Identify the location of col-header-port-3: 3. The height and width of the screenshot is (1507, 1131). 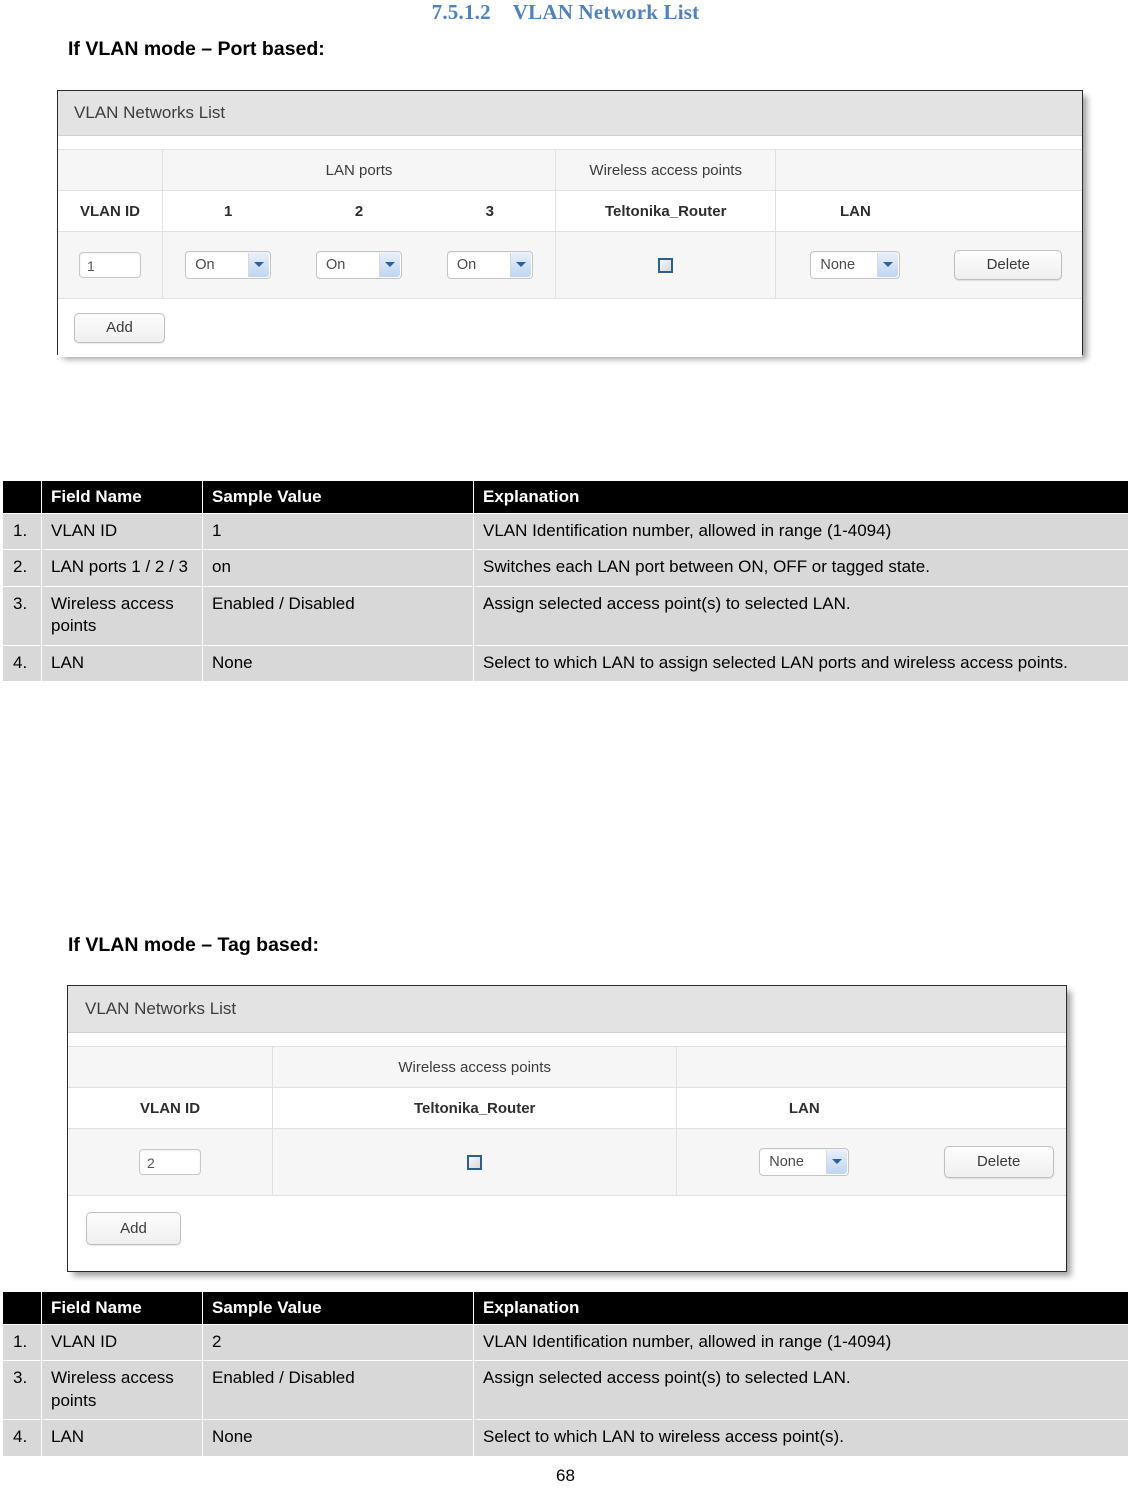
(490, 211).